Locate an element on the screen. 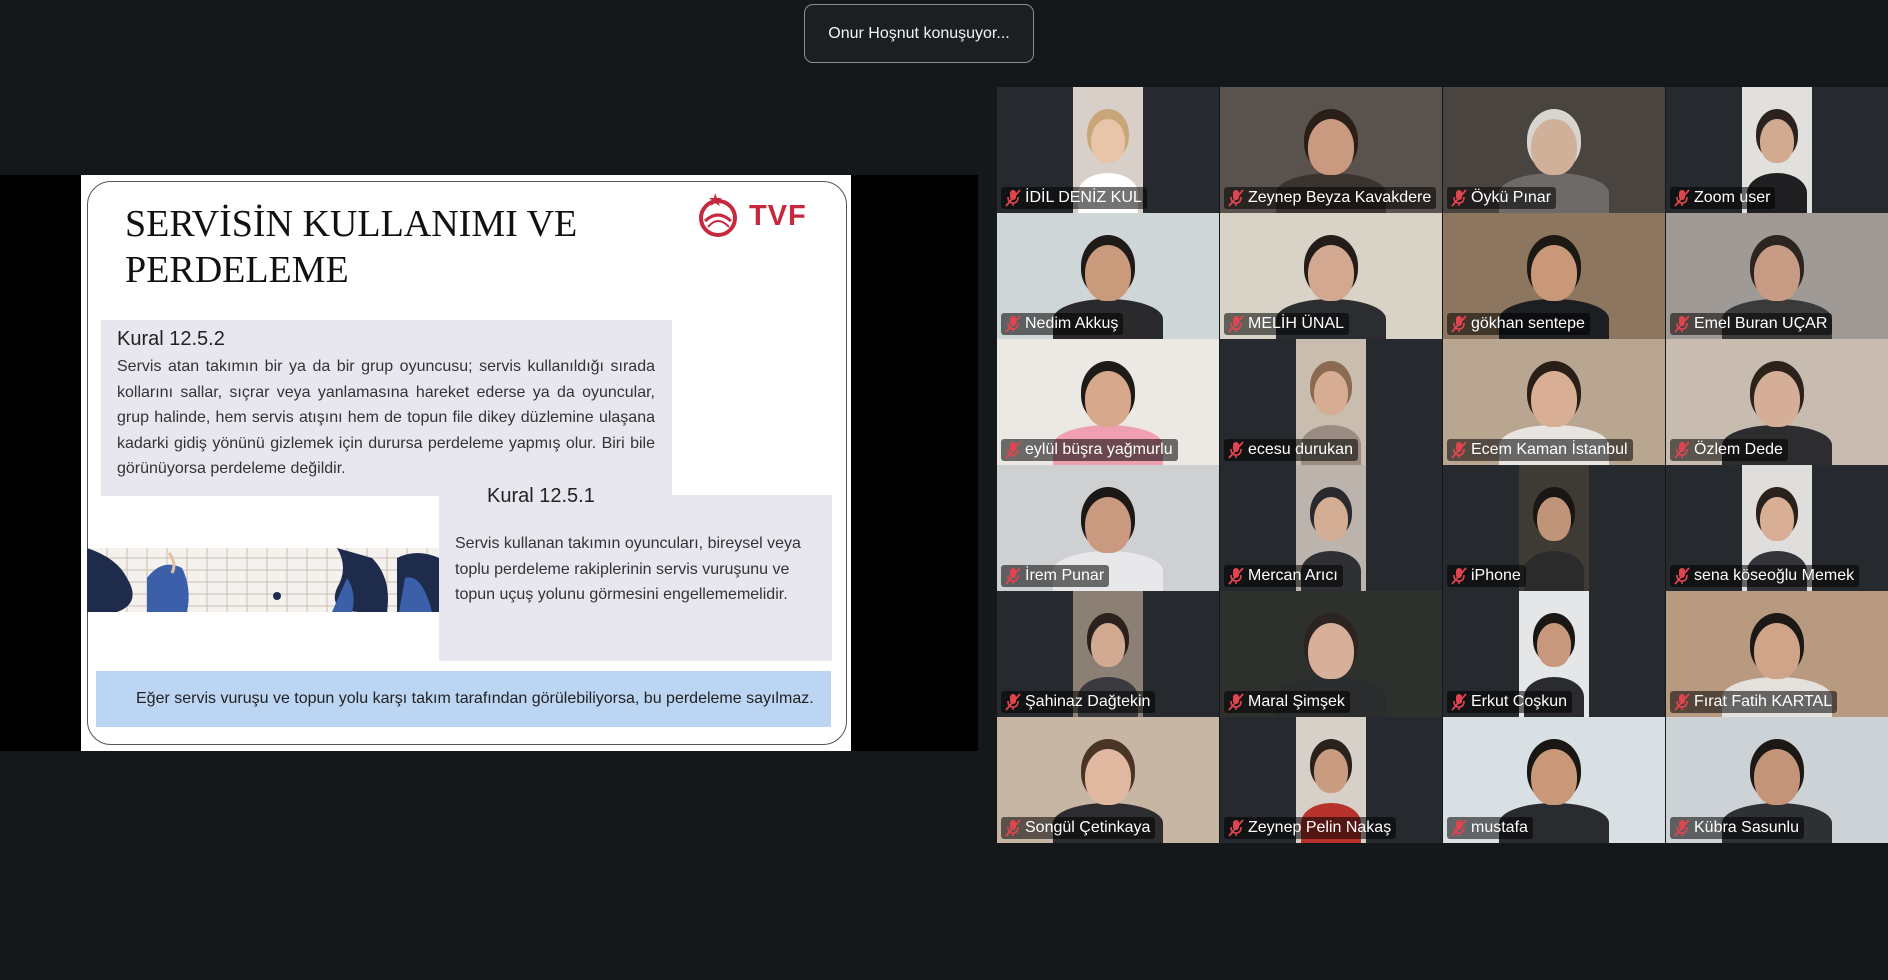  participant-name: Şahinaz Dağtekin is located at coordinates (1088, 701).